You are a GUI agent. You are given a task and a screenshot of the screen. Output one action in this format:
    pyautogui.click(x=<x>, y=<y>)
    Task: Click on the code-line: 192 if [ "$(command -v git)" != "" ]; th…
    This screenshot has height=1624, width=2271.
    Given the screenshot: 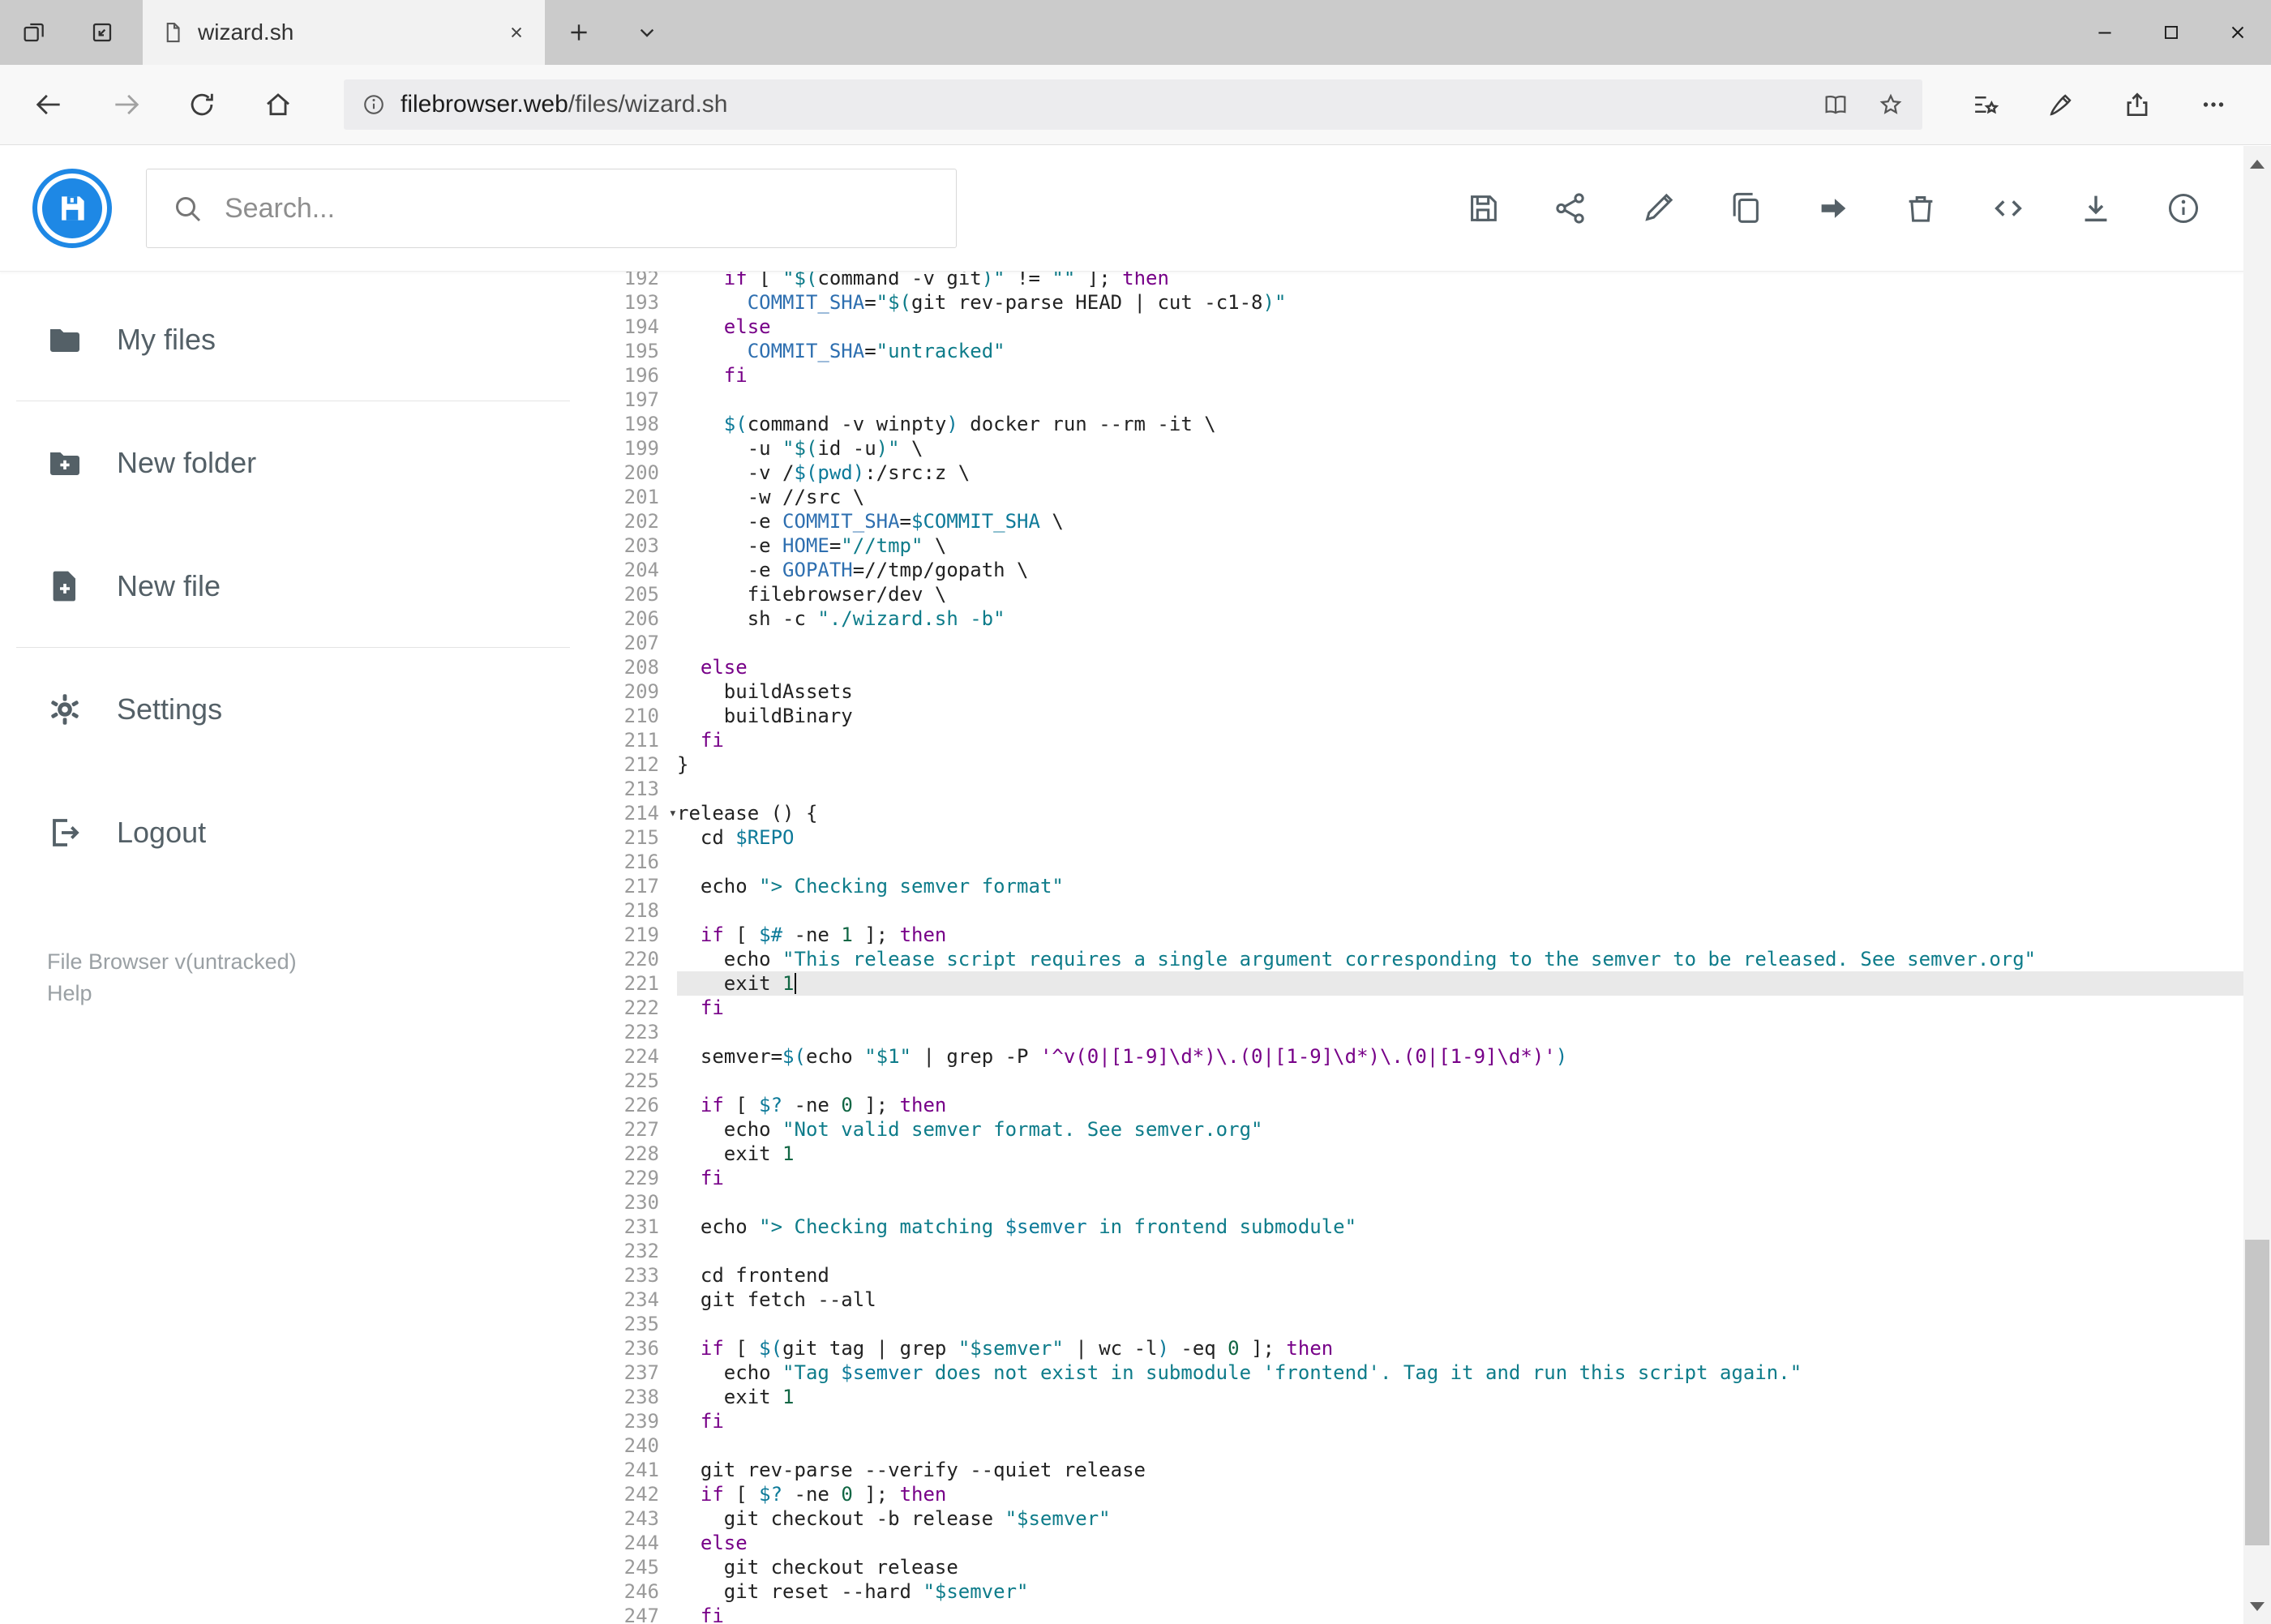 What is the action you would take?
    pyautogui.click(x=1428, y=281)
    